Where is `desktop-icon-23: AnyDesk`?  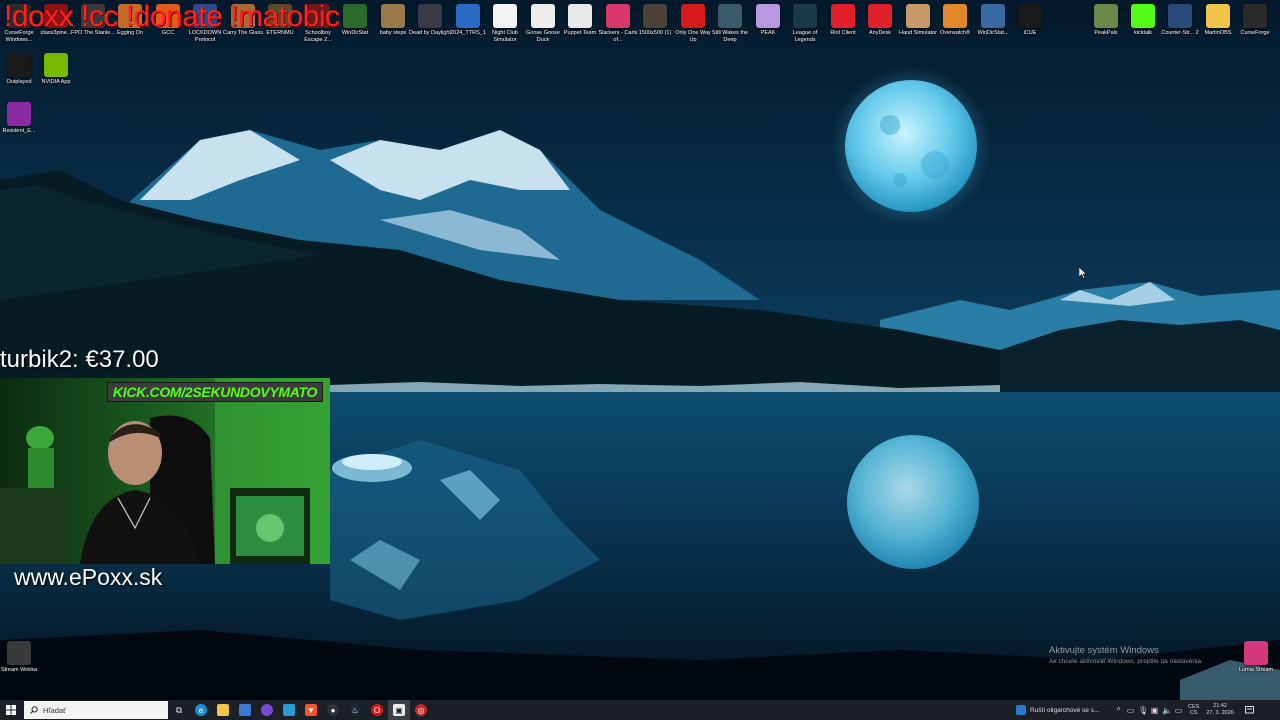 desktop-icon-23: AnyDesk is located at coordinates (880, 28).